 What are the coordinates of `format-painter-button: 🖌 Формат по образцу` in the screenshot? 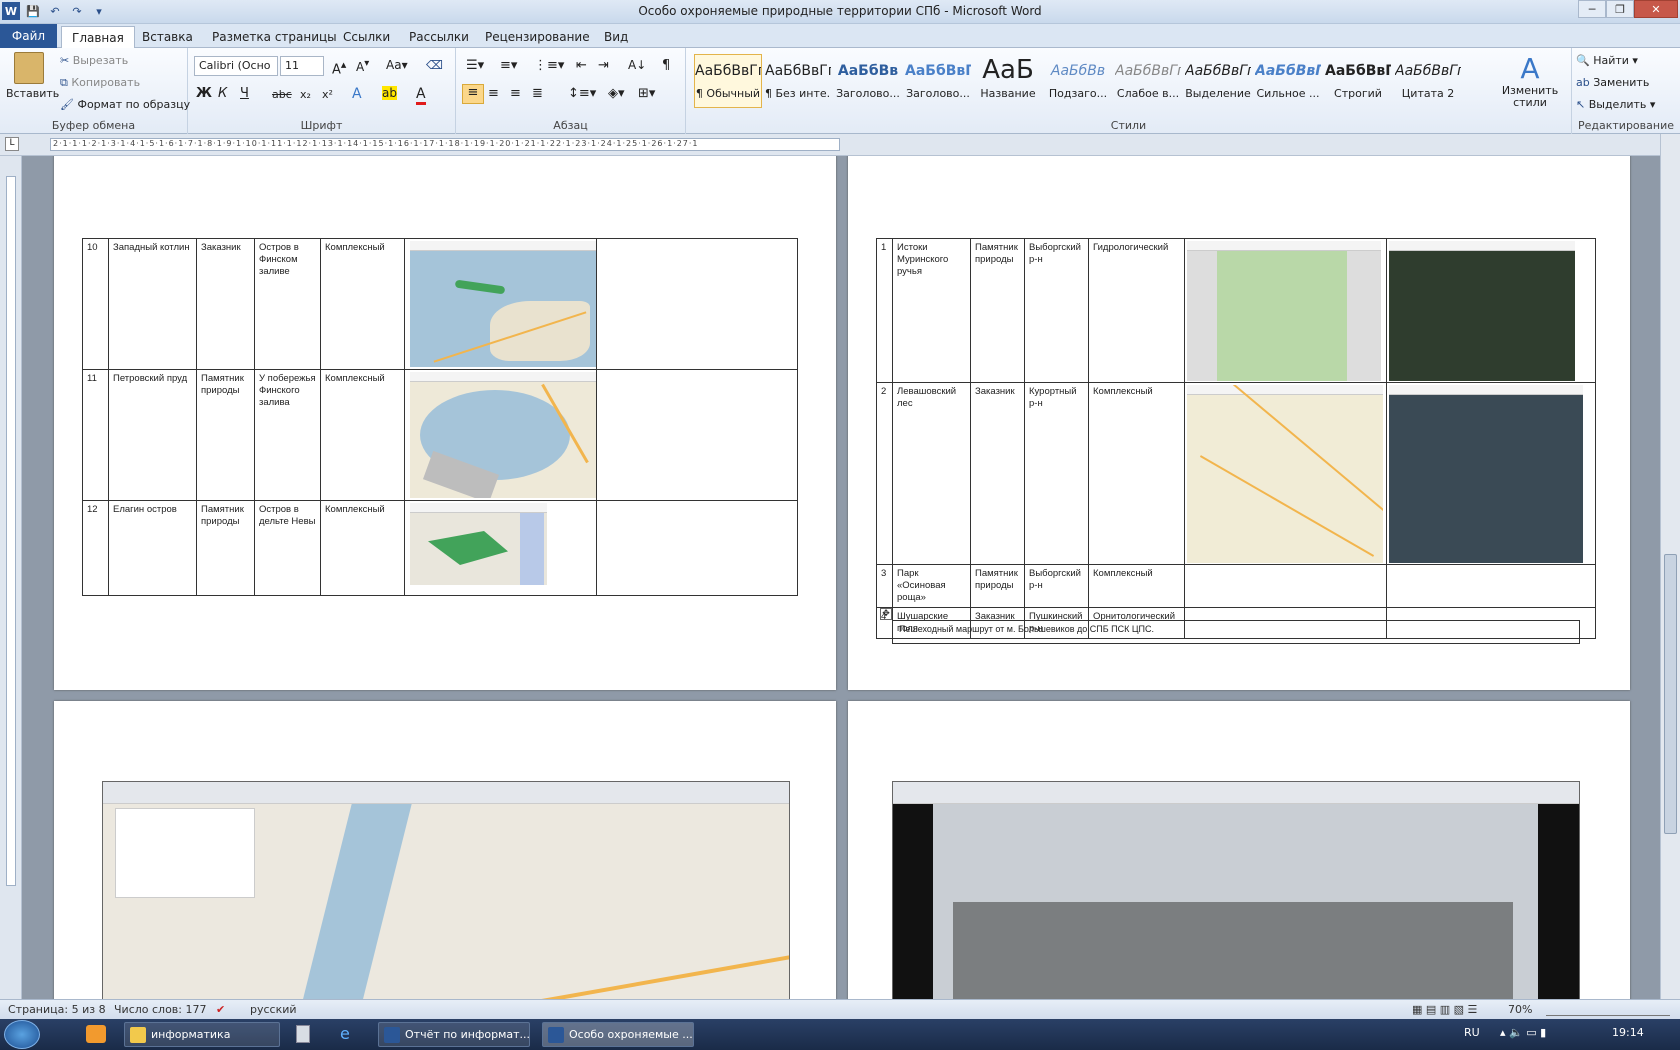 It's located at (125, 104).